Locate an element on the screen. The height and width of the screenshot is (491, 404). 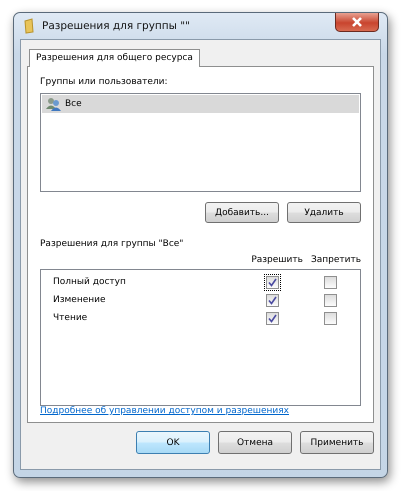
permission-name: Чтение is located at coordinates (70, 318).